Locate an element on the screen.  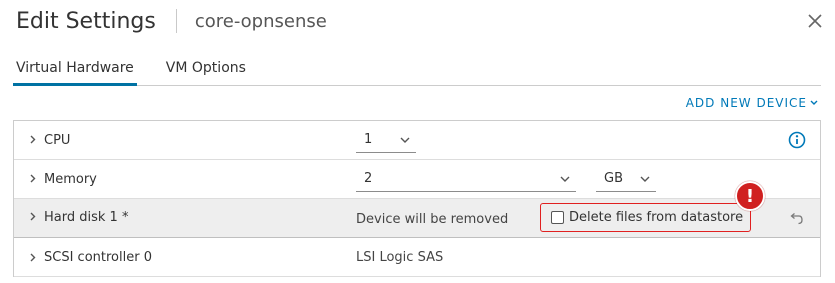
delete-files-checkbox is located at coordinates (557, 217).